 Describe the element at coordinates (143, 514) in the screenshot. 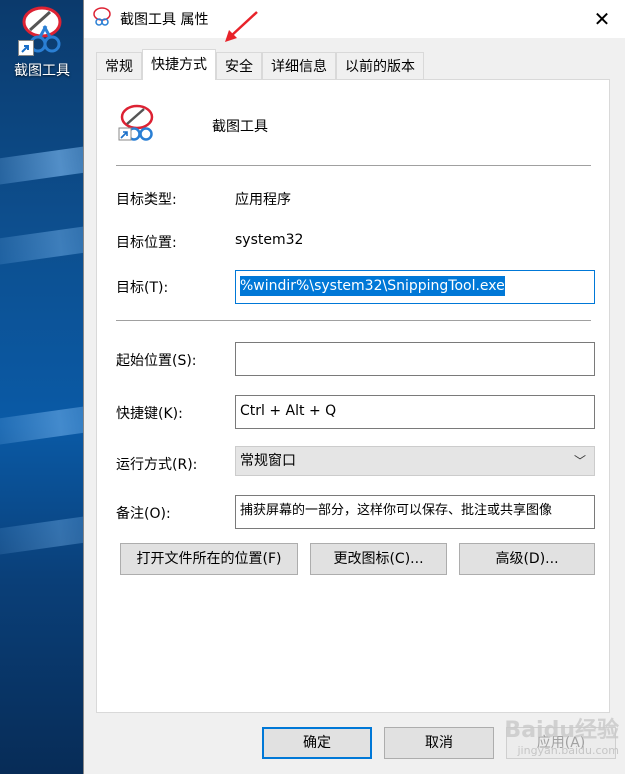

I see `comment-label: 备注(O):` at that location.